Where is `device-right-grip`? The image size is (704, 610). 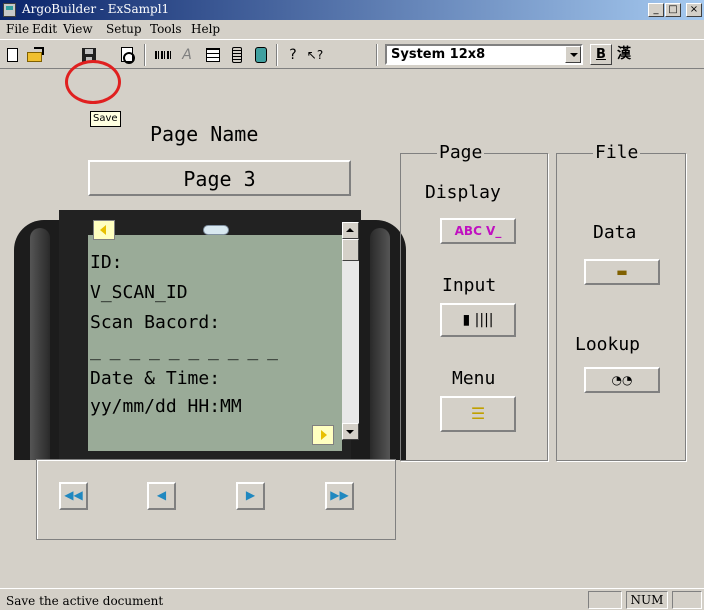
device-right-grip is located at coordinates (378, 340).